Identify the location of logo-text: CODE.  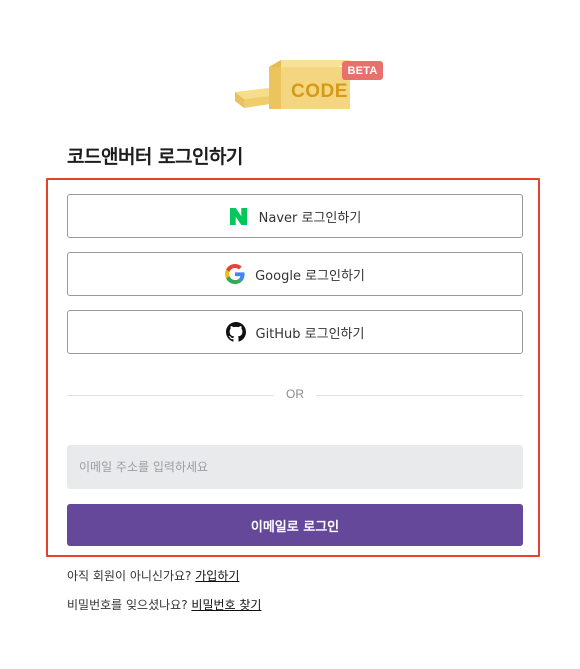
(319, 91).